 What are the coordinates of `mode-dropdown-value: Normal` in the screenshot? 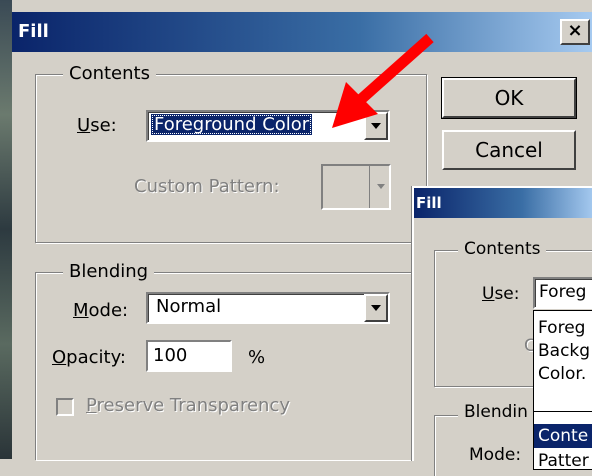 It's located at (189, 306).